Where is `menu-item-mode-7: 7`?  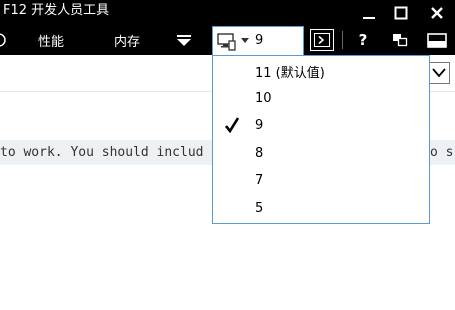 menu-item-mode-7: 7 is located at coordinates (321, 180).